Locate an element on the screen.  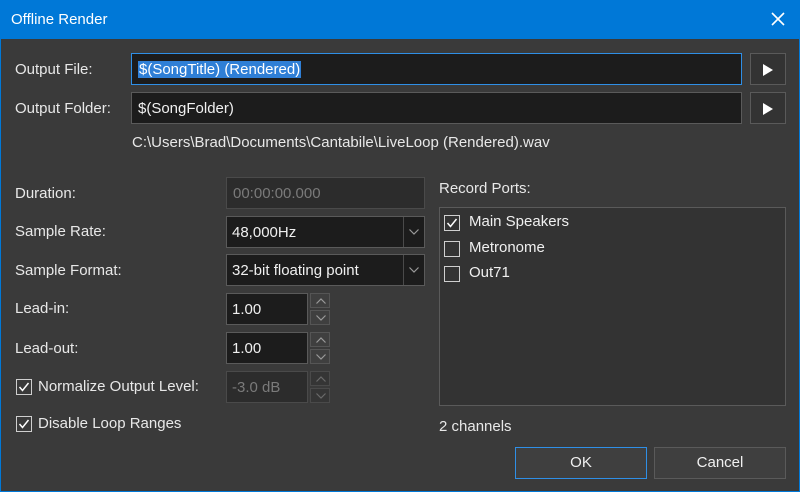
lead-out-input: 1.00 is located at coordinates (267, 348).